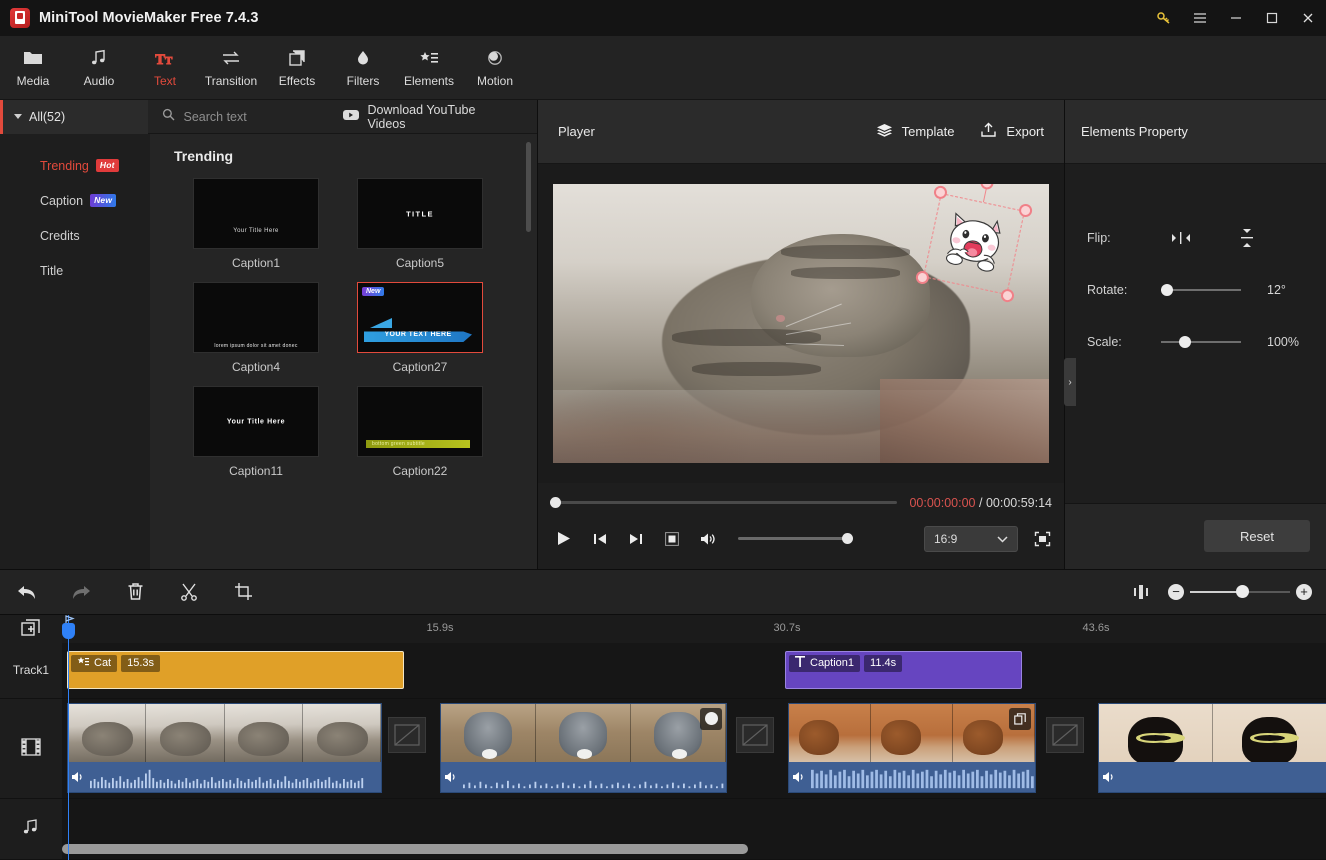 This screenshot has width=1326, height=860. Describe the element at coordinates (31, 628) in the screenshot. I see `add-track-button` at that location.